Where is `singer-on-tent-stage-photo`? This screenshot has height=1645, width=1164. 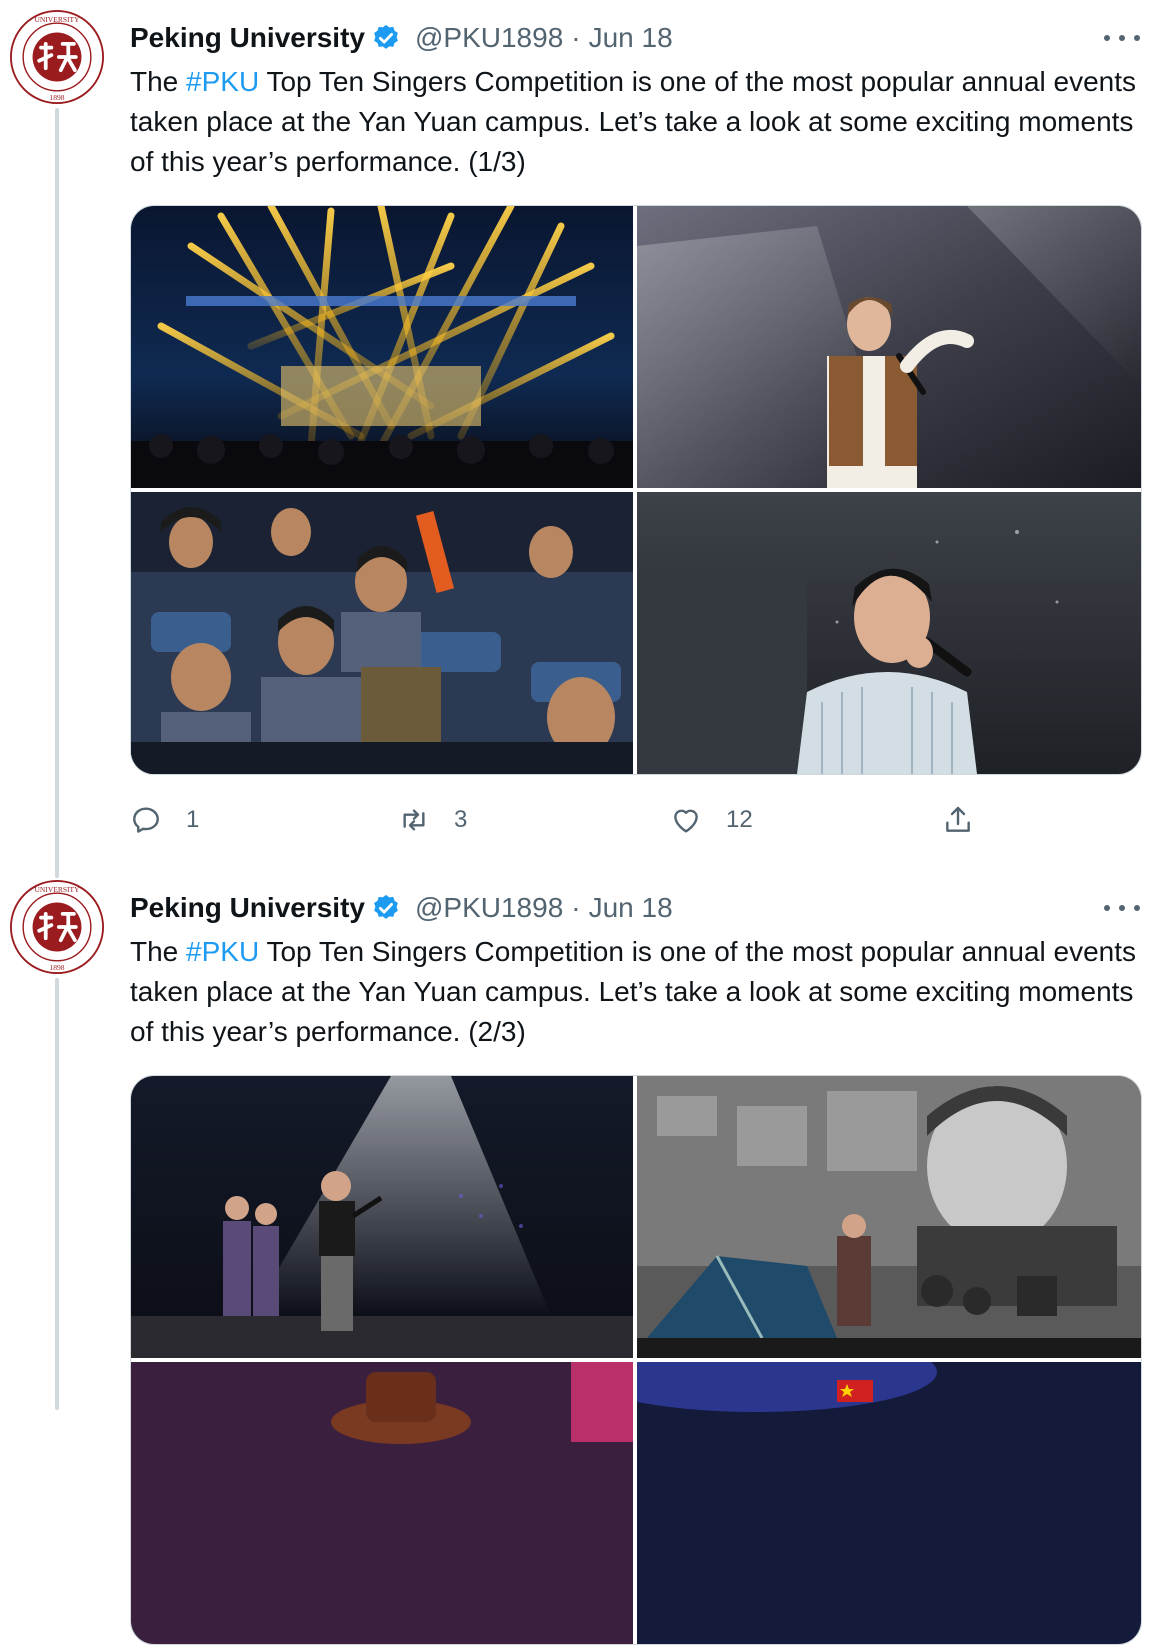 singer-on-tent-stage-photo is located at coordinates (889, 1217).